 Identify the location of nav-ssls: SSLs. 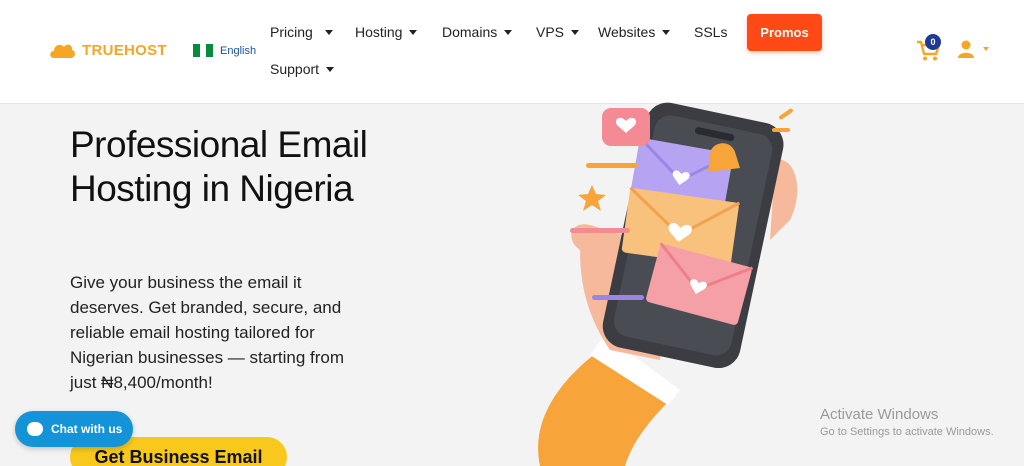
(710, 32).